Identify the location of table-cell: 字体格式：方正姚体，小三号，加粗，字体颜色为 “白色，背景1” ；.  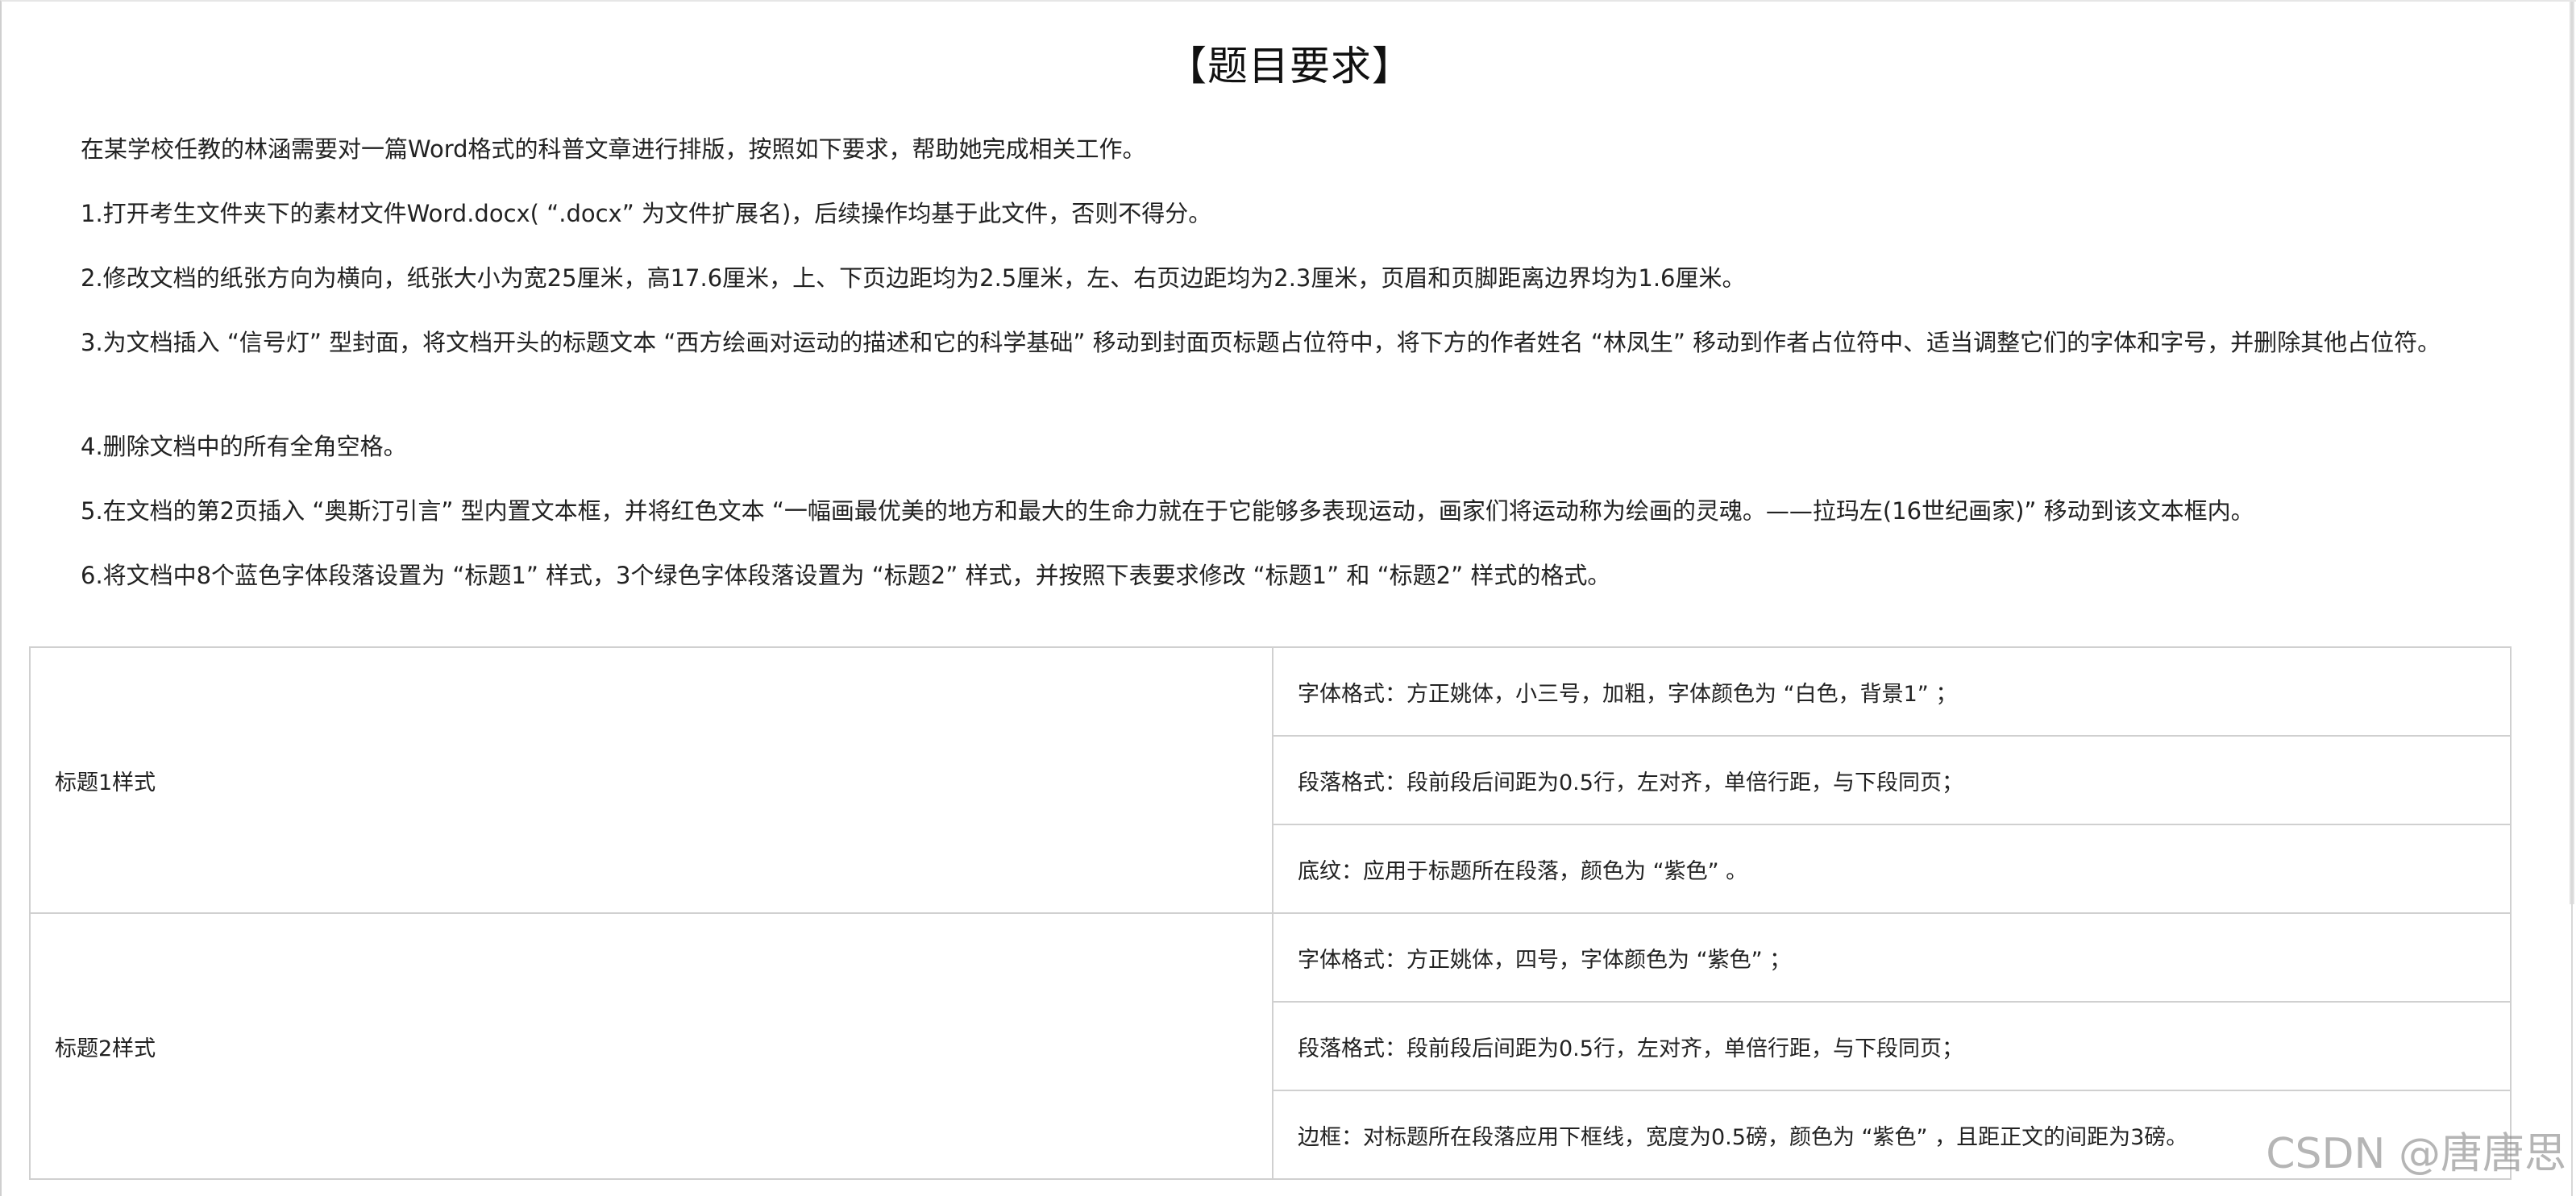
(1892, 691).